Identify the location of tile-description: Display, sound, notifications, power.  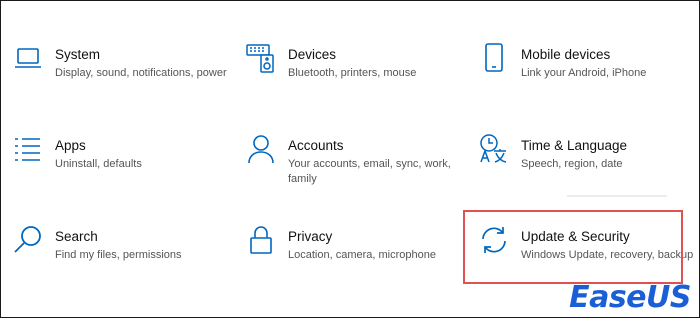
(141, 73).